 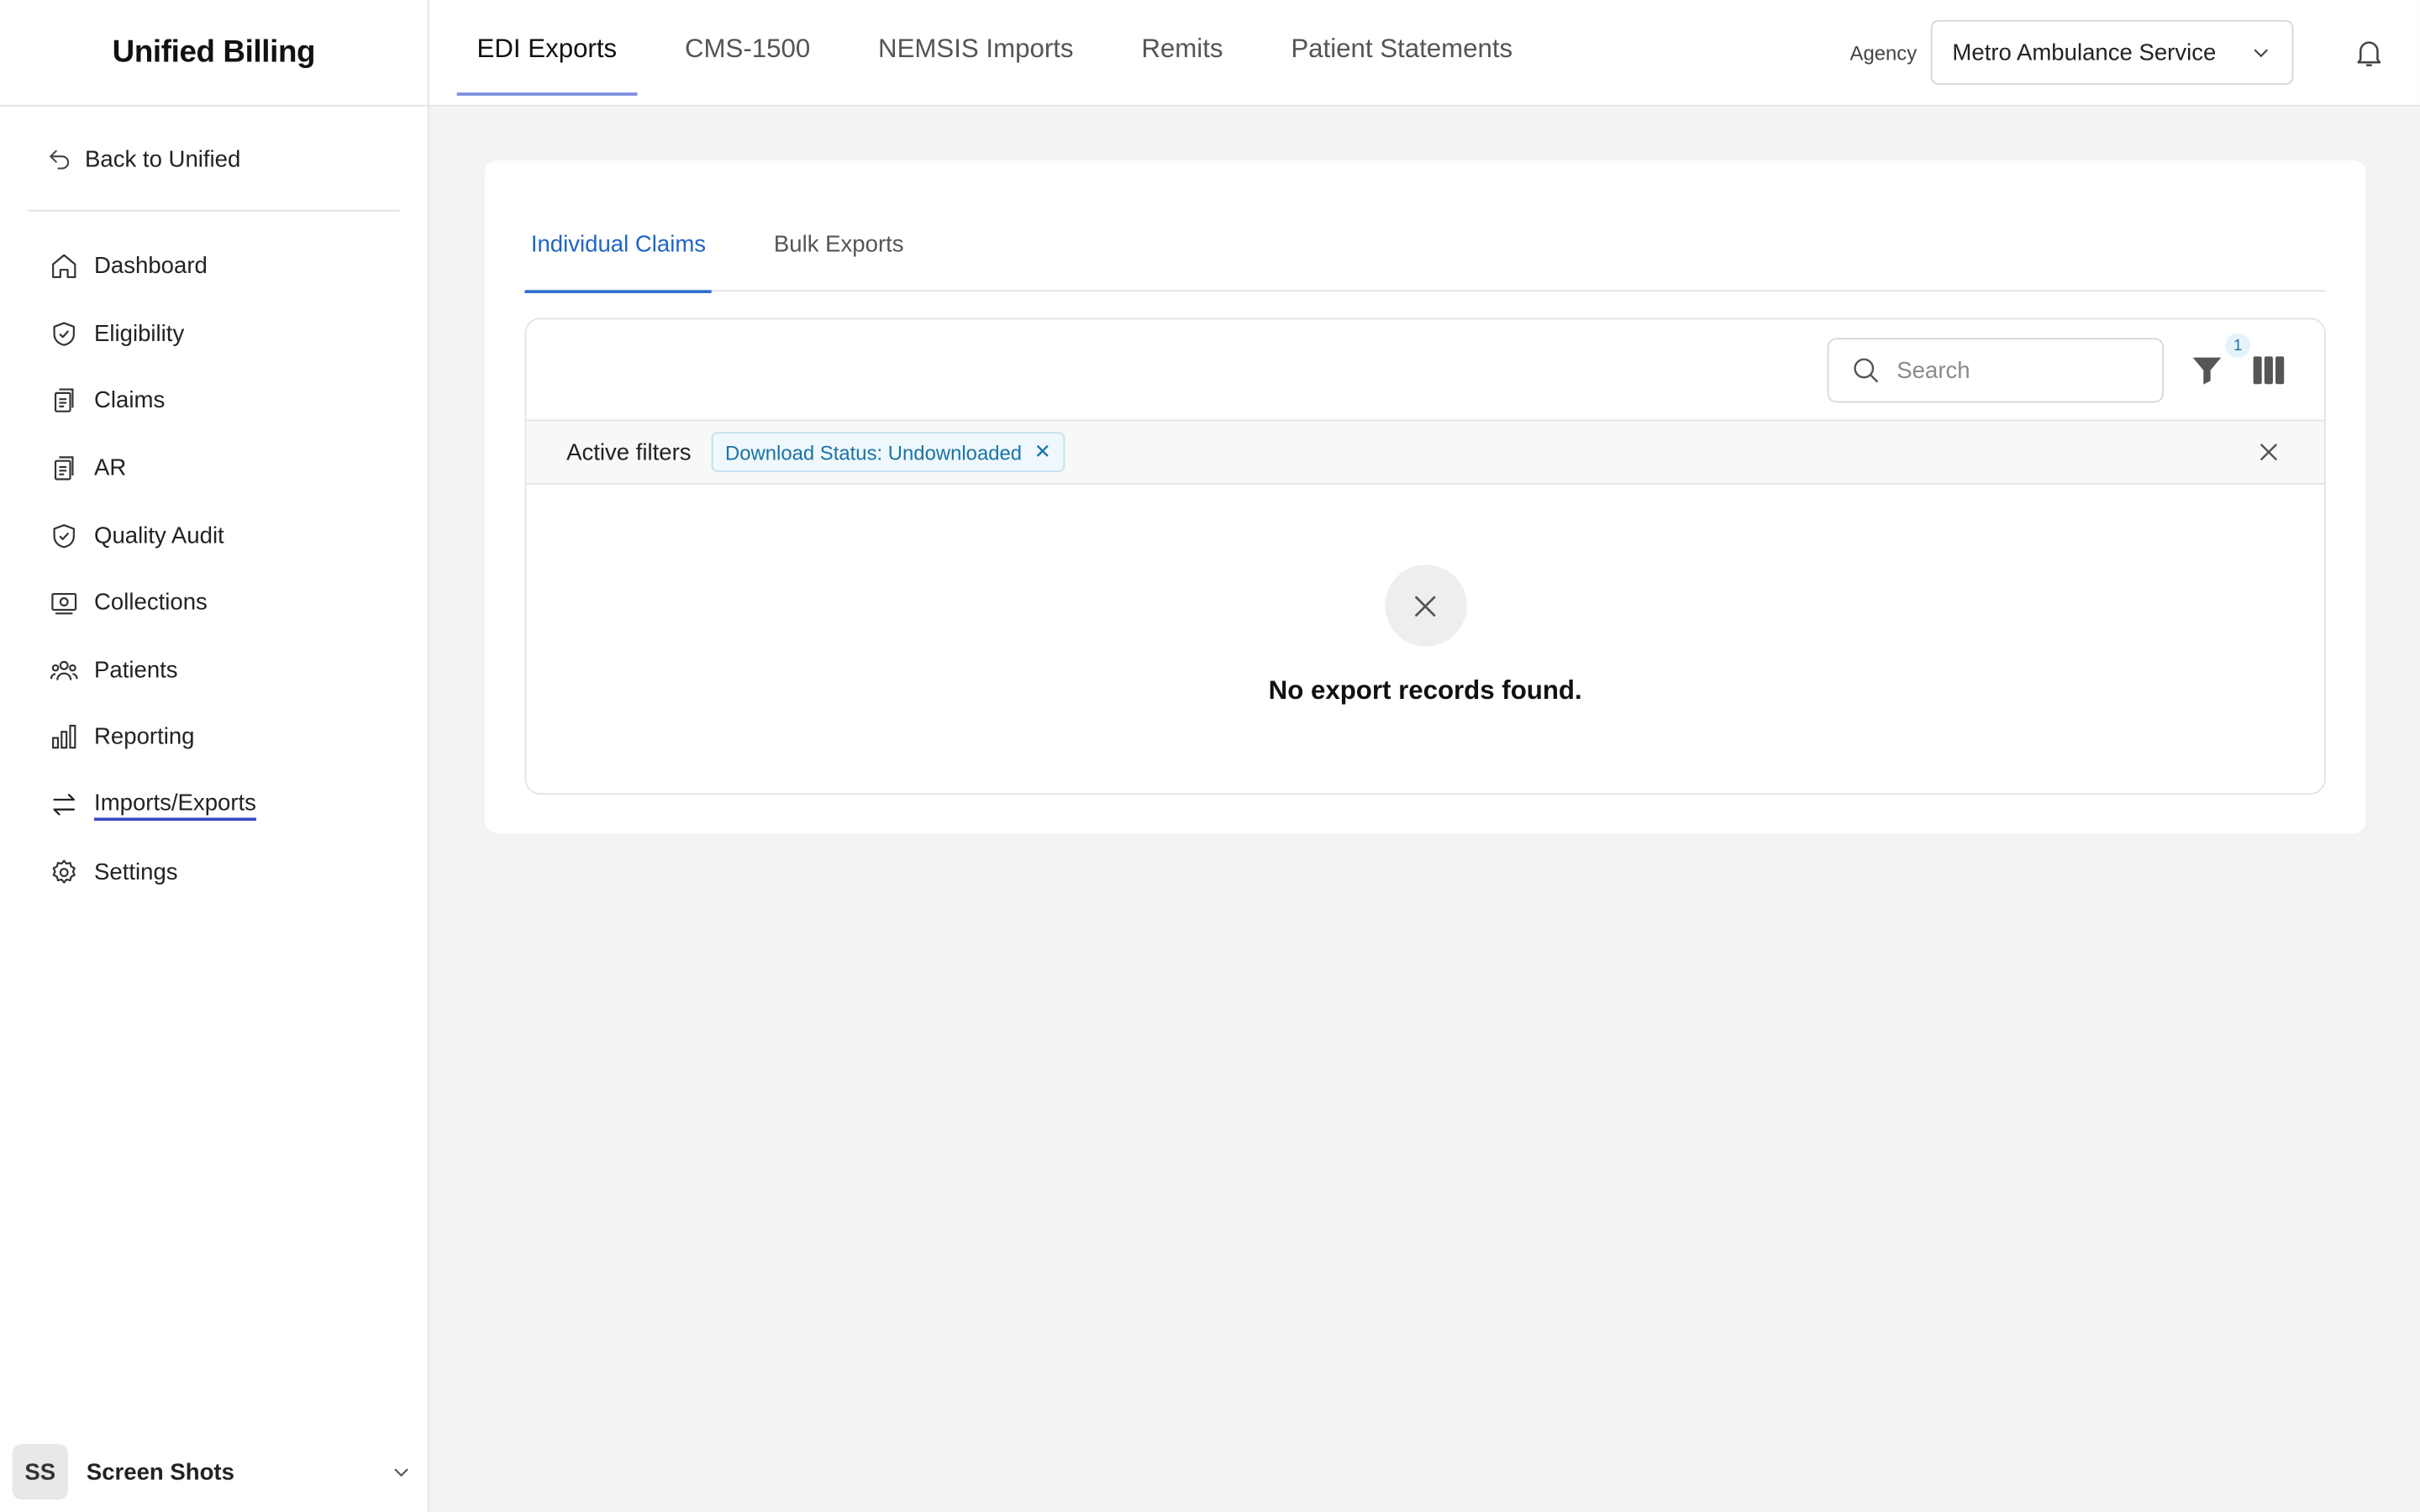 I want to click on user-name: Screen Shots, so click(x=160, y=1471).